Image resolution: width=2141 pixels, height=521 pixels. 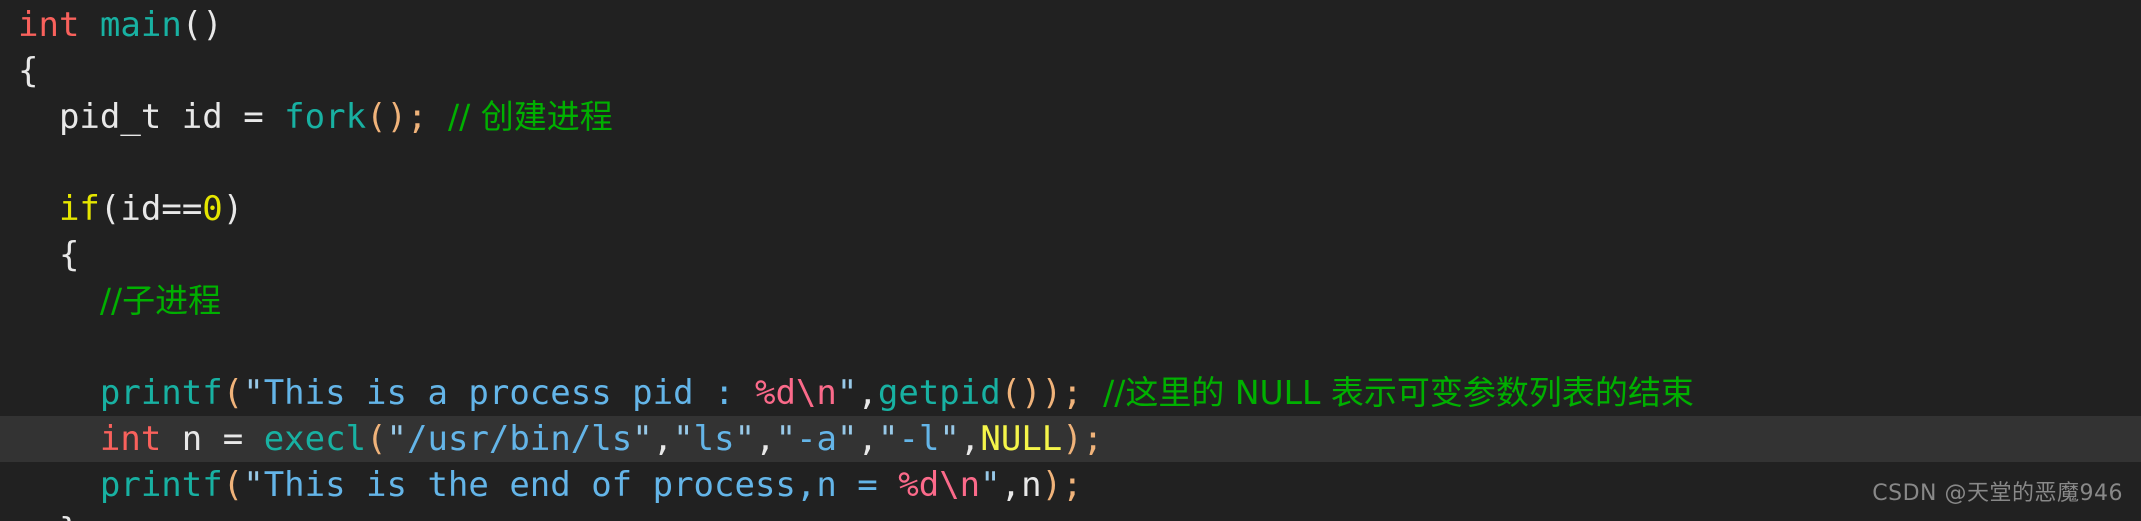 What do you see at coordinates (817, 439) in the screenshot?
I see `code-token: -a` at bounding box center [817, 439].